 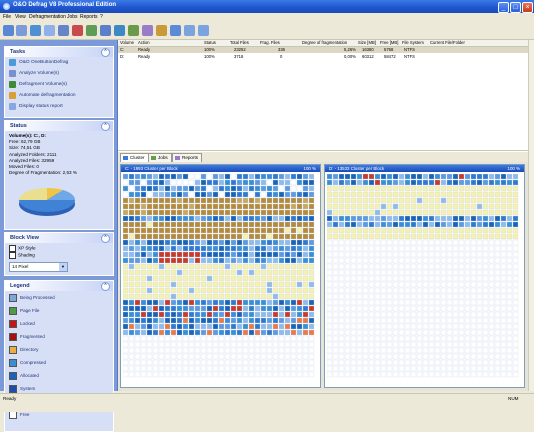 What do you see at coordinates (127, 42) in the screenshot?
I see `column-volume: Volume` at bounding box center [127, 42].